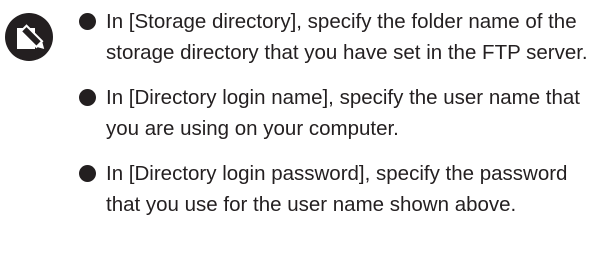 The height and width of the screenshot is (264, 601). What do you see at coordinates (29, 37) in the screenshot?
I see `note-pencil-icon` at bounding box center [29, 37].